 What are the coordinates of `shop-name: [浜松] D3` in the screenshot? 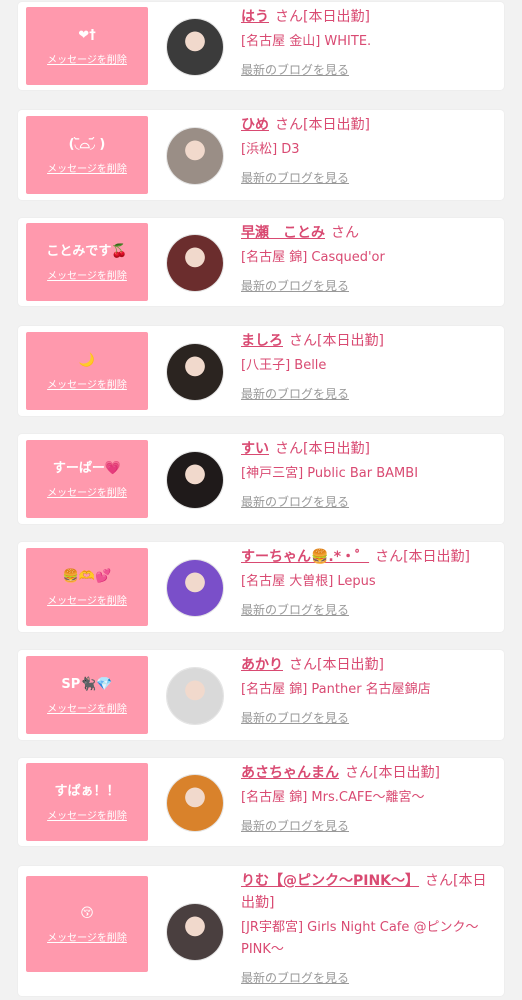 It's located at (270, 149).